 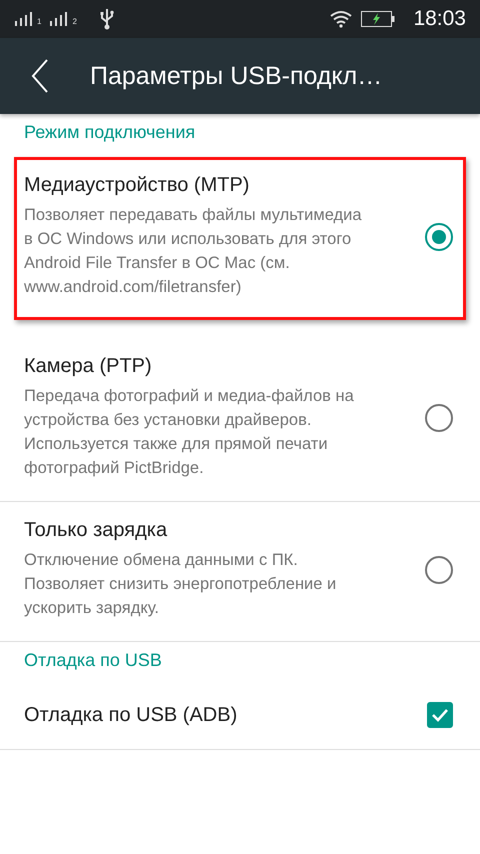 I want to click on wifi-icon, so click(x=341, y=19).